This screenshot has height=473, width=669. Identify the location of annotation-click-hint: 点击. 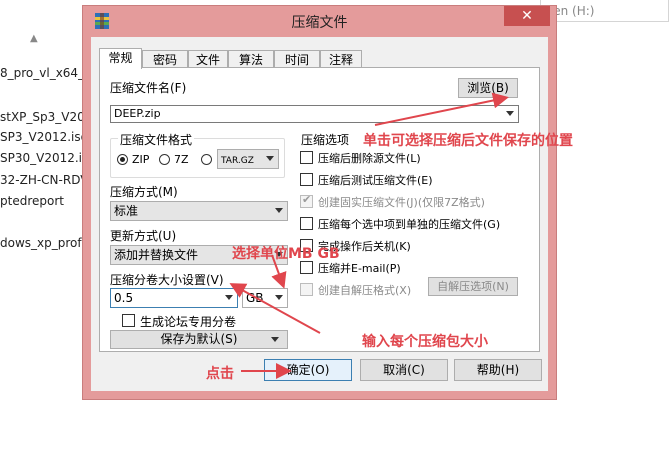
(220, 374).